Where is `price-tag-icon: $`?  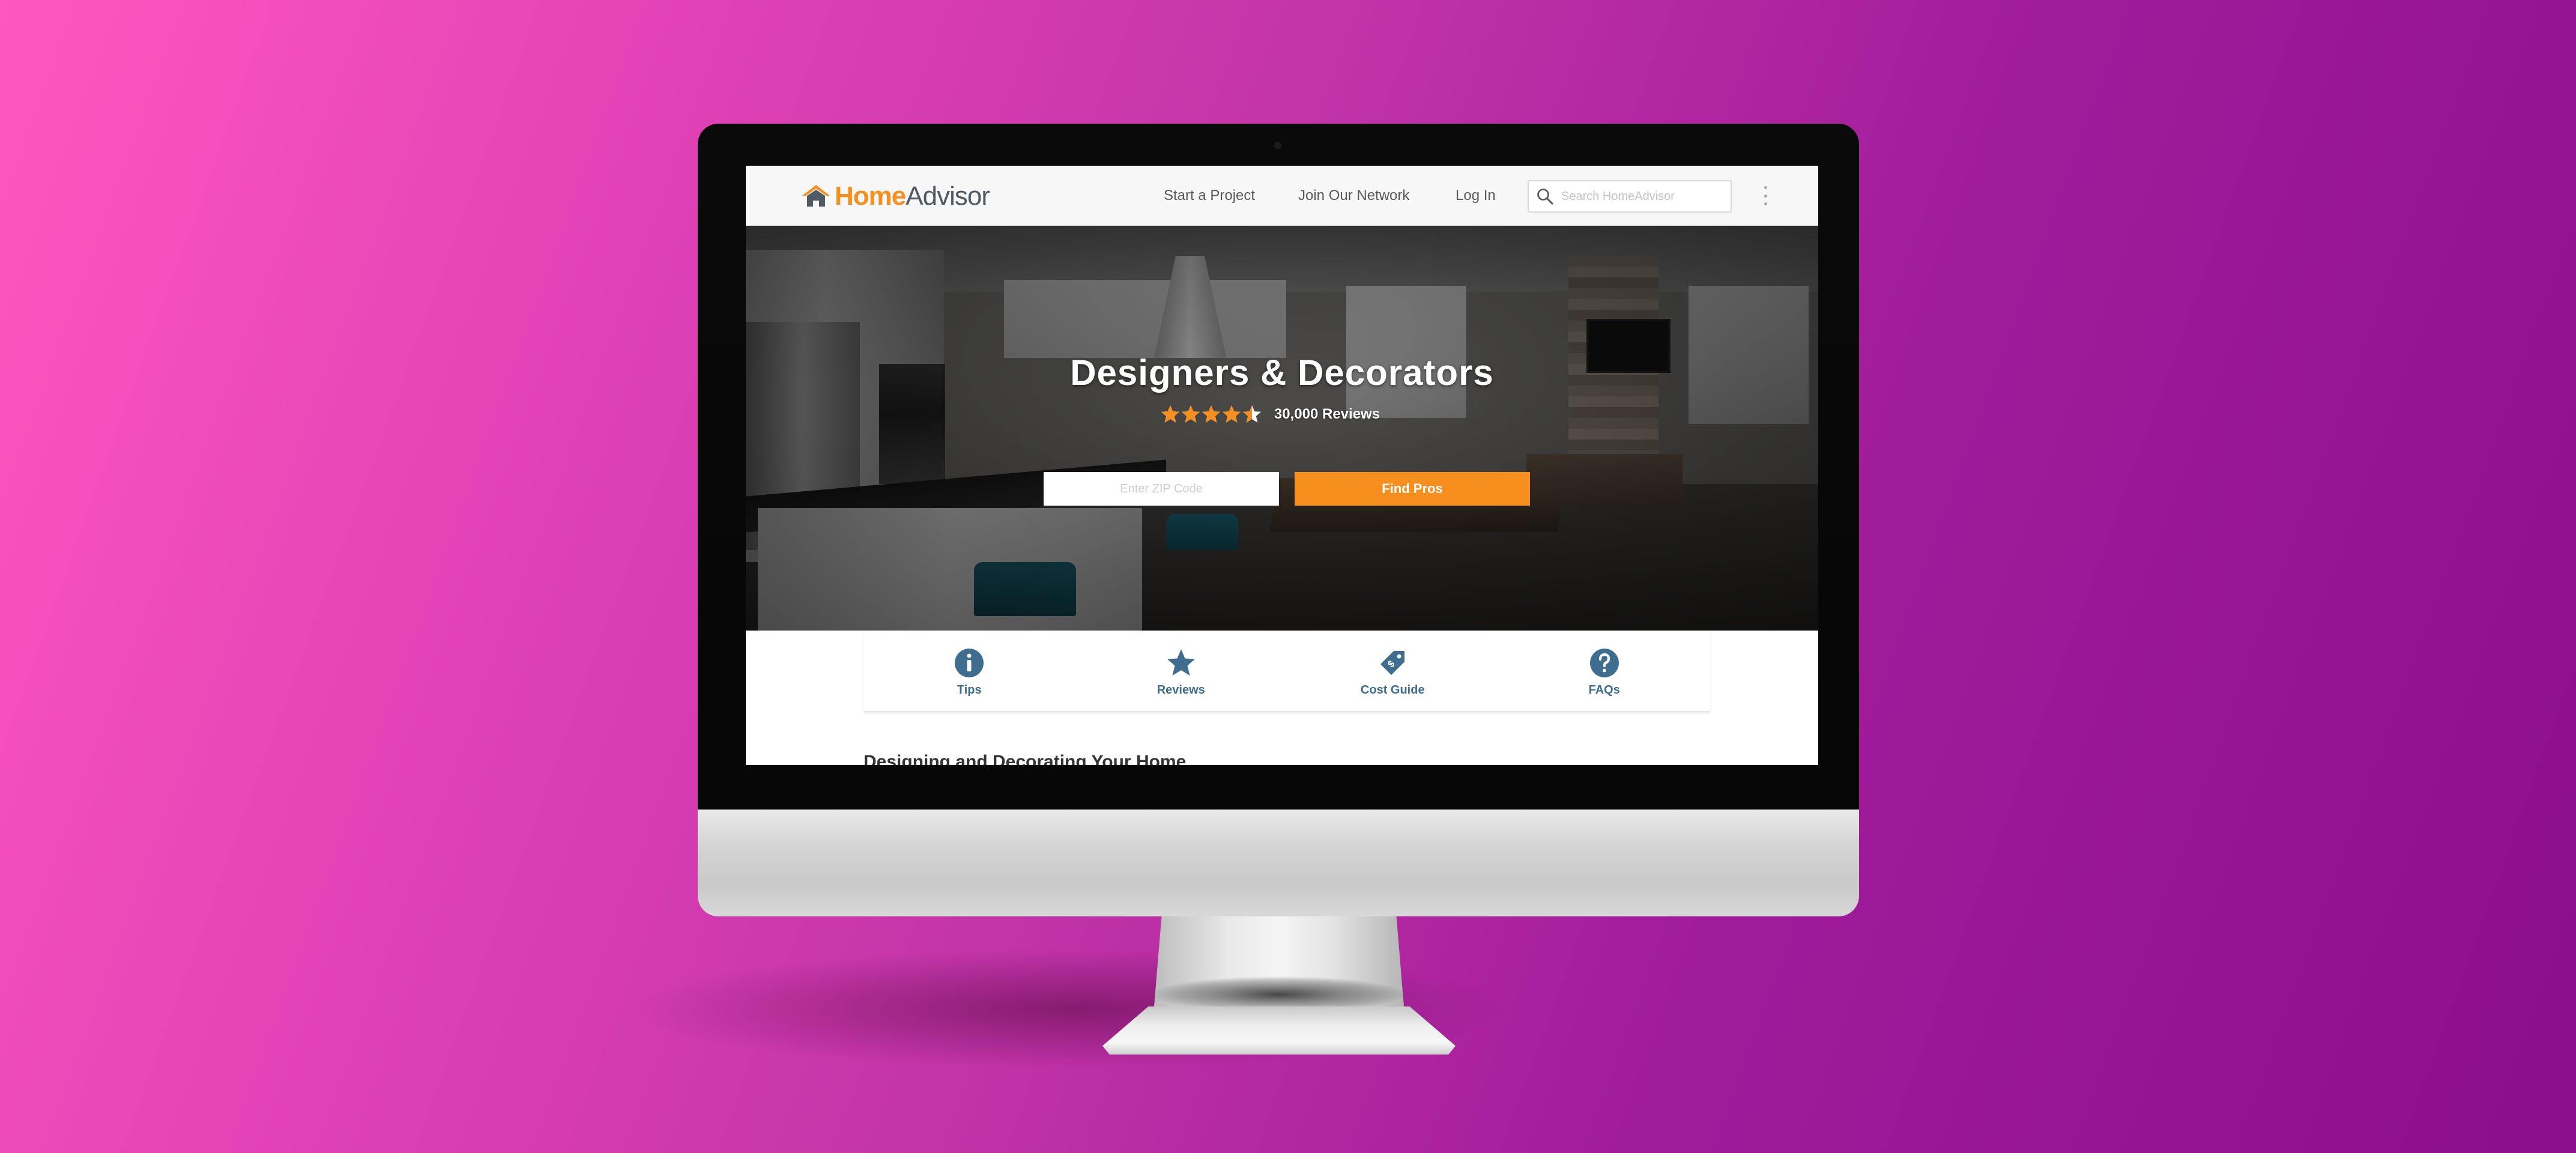 price-tag-icon: $ is located at coordinates (1392, 663).